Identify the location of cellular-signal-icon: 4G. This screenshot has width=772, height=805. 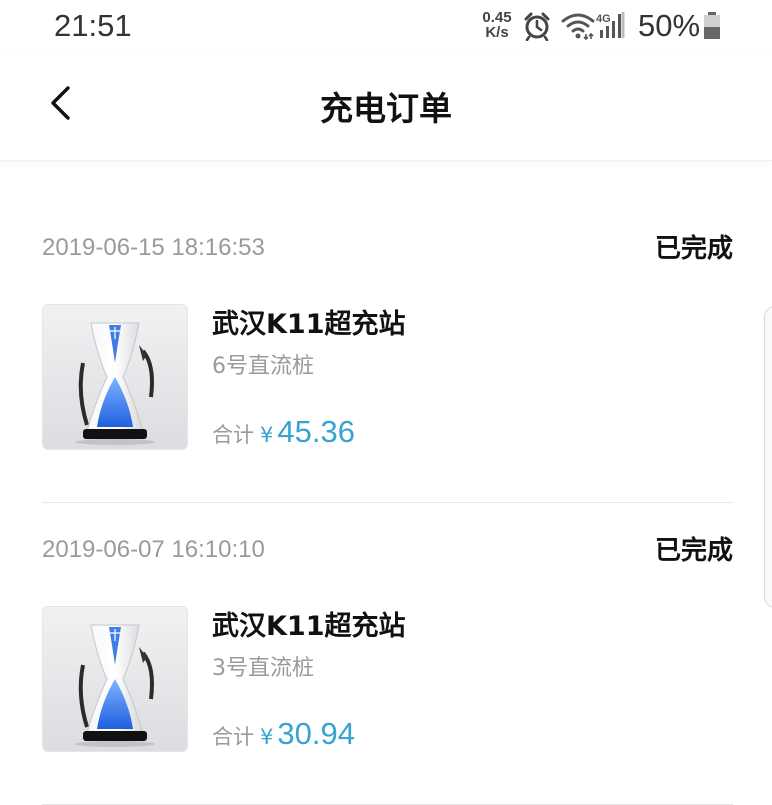
(610, 25).